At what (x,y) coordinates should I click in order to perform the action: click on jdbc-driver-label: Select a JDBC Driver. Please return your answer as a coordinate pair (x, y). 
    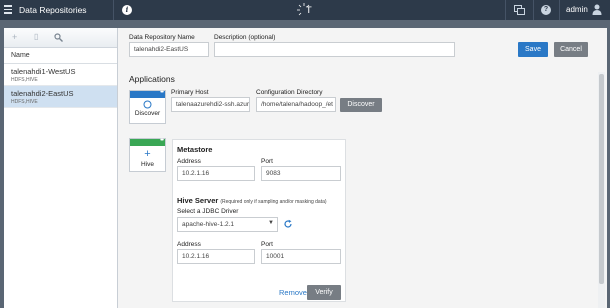
    Looking at the image, I should click on (208, 211).